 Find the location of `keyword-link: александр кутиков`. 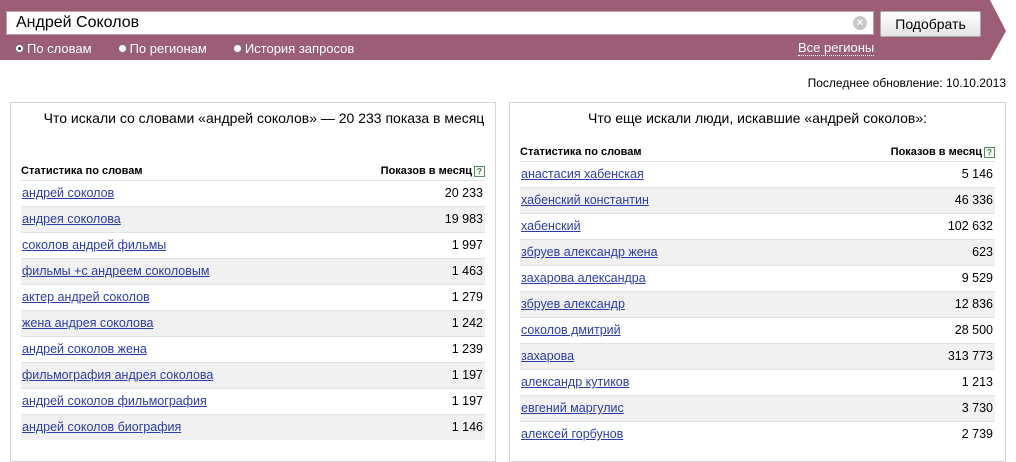

keyword-link: александр кутиков is located at coordinates (575, 382).